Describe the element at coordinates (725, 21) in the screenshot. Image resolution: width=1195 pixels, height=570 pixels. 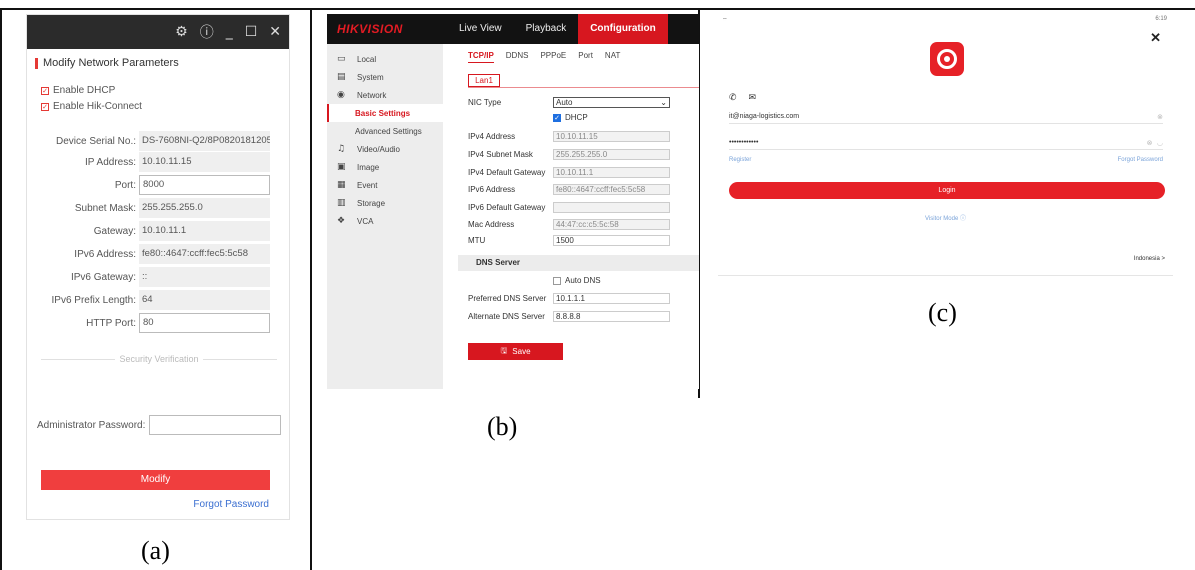
I see `wifi-icon: ⌔` at that location.